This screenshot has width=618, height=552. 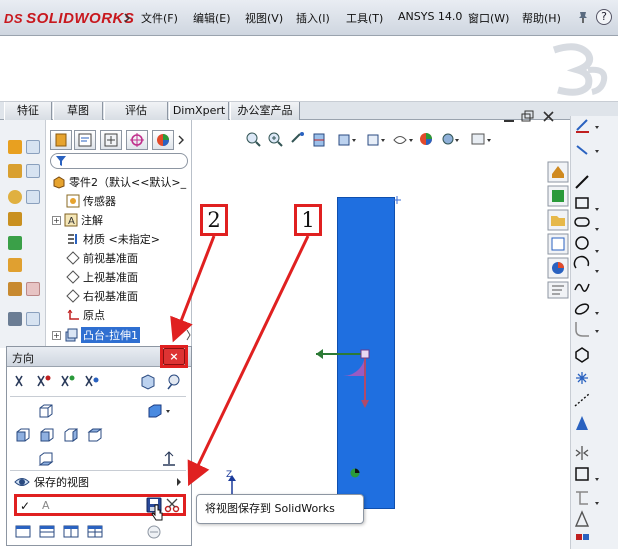 I want to click on orientation-tool-row, so click(x=100, y=382).